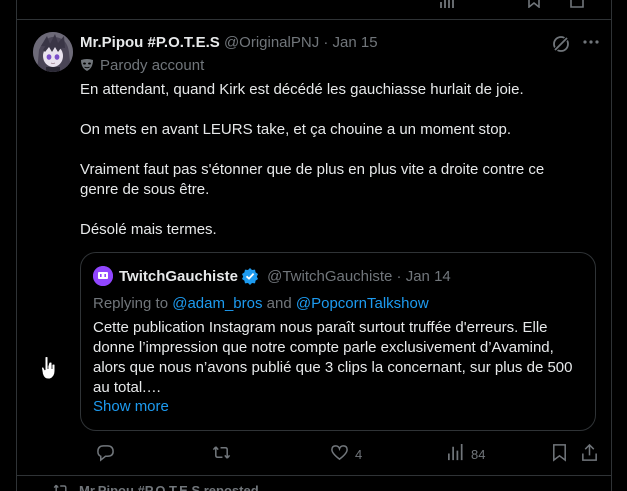 The image size is (627, 491). I want to click on bookmark-button, so click(559, 454).